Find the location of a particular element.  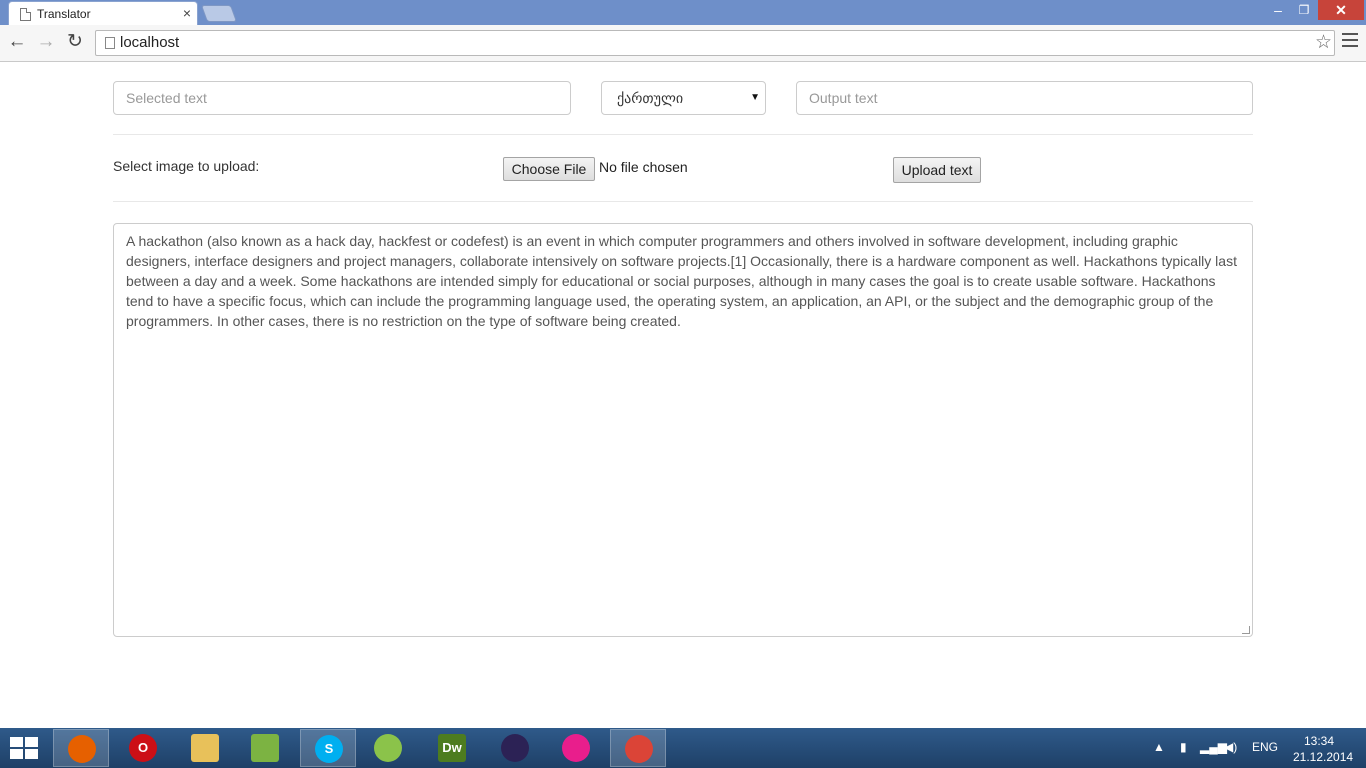

taskbar-app: Dw is located at coordinates (452, 748).